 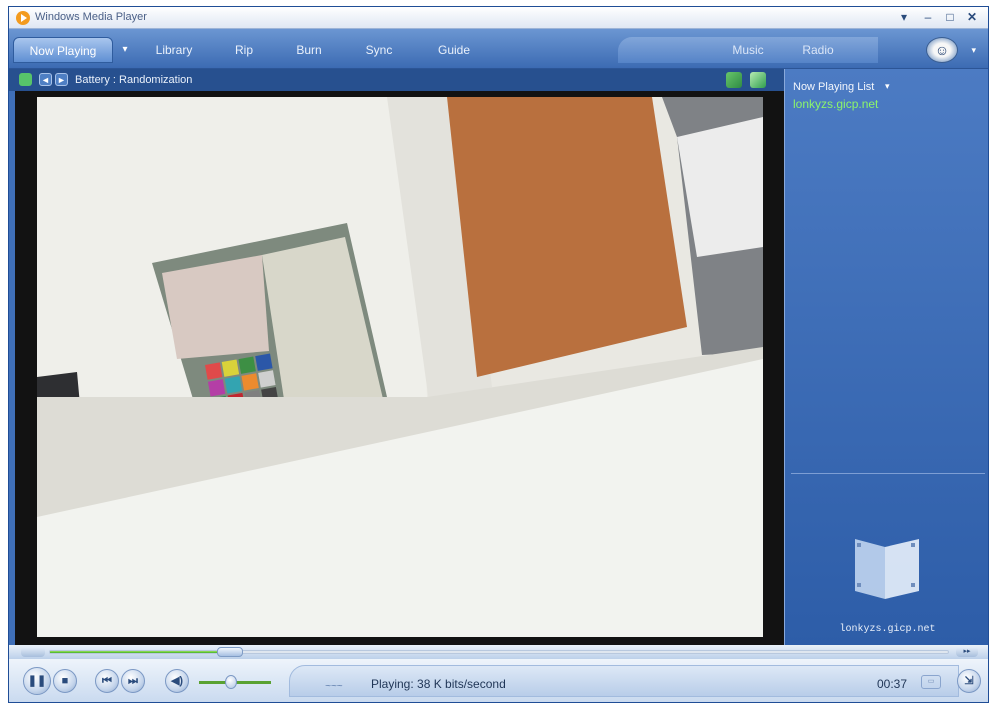 I want to click on fullscreen-icon, so click(x=758, y=80).